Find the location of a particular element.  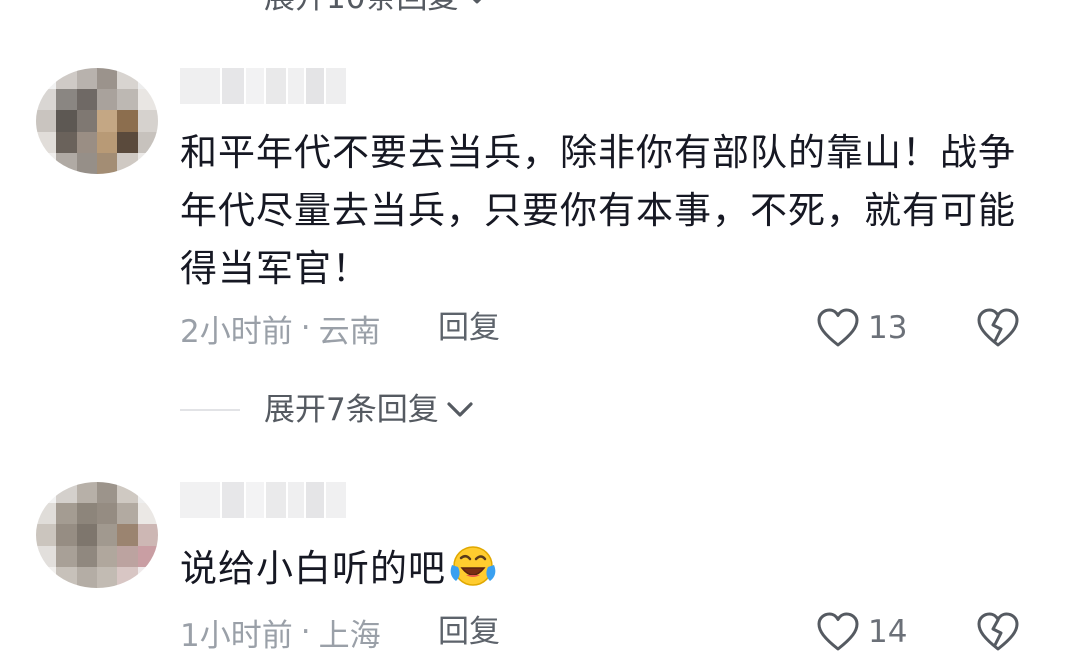

comment-time: 1小时前 is located at coordinates (236, 635).